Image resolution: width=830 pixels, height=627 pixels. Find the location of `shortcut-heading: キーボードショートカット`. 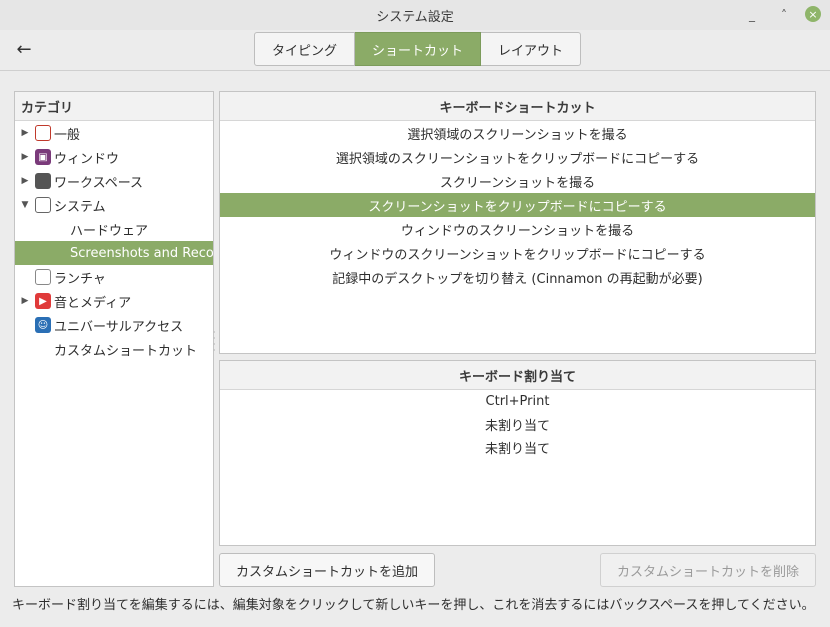

shortcut-heading: キーボードショートカット is located at coordinates (517, 106).